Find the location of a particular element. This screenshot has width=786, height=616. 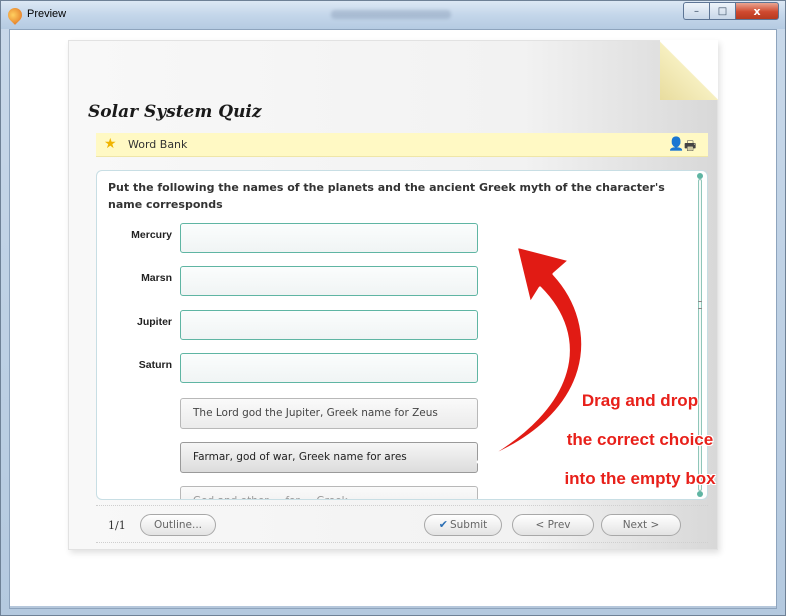

drop-box-saturn is located at coordinates (329, 368).